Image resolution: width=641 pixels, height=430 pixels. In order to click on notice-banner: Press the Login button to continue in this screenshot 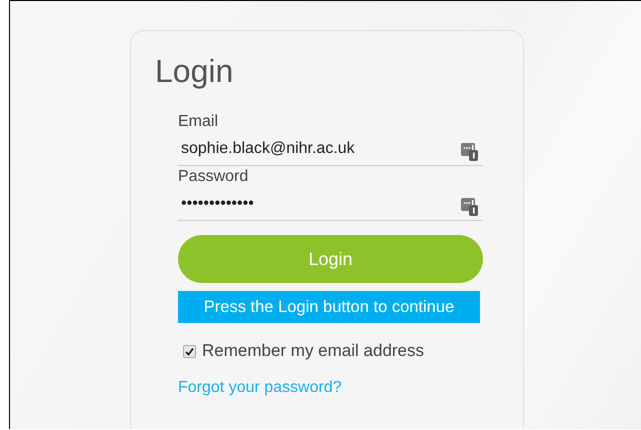, I will do `click(329, 307)`.